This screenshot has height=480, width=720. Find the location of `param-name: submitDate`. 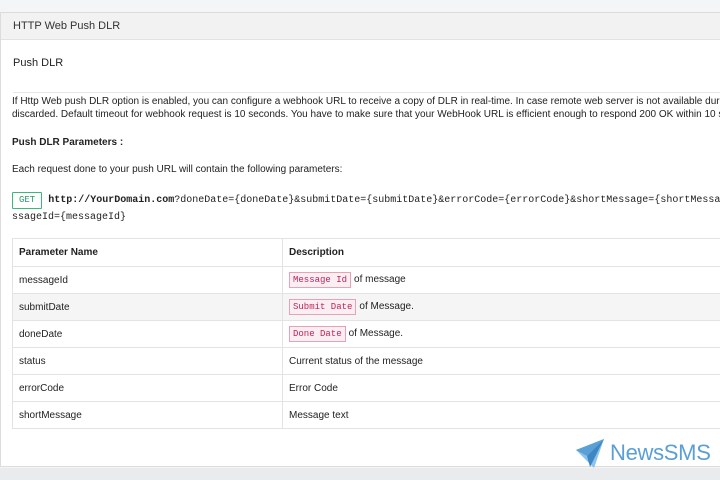

param-name: submitDate is located at coordinates (147, 307).